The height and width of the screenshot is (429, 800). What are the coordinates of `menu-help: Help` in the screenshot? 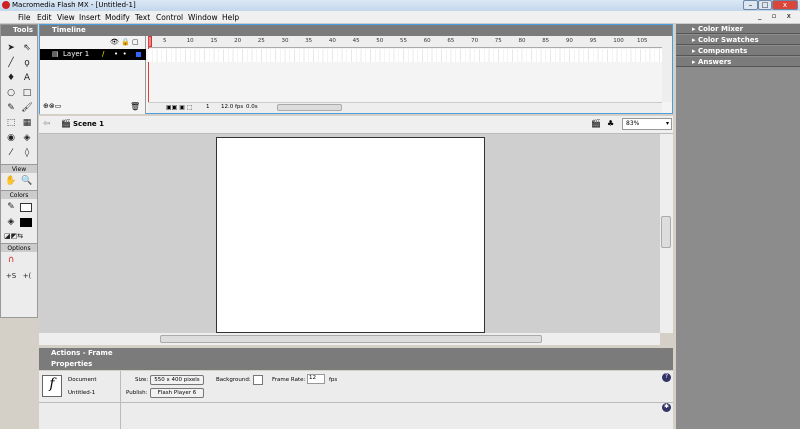 It's located at (230, 17).